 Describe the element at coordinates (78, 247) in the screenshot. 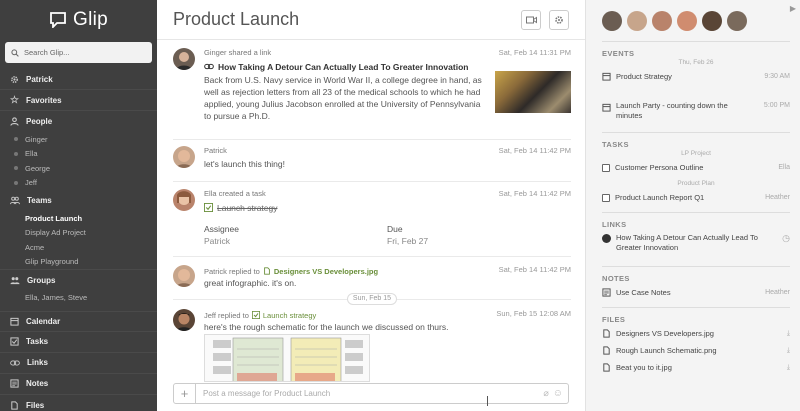

I see `sidebar-item-acme: Acme` at that location.